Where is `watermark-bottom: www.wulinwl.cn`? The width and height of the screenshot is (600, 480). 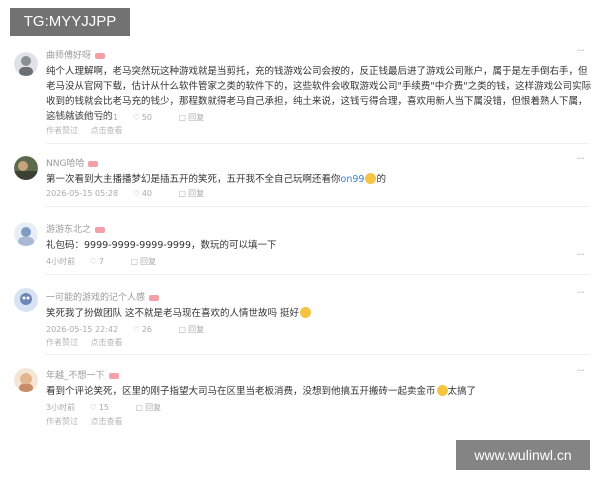 watermark-bottom: www.wulinwl.cn is located at coordinates (523, 455).